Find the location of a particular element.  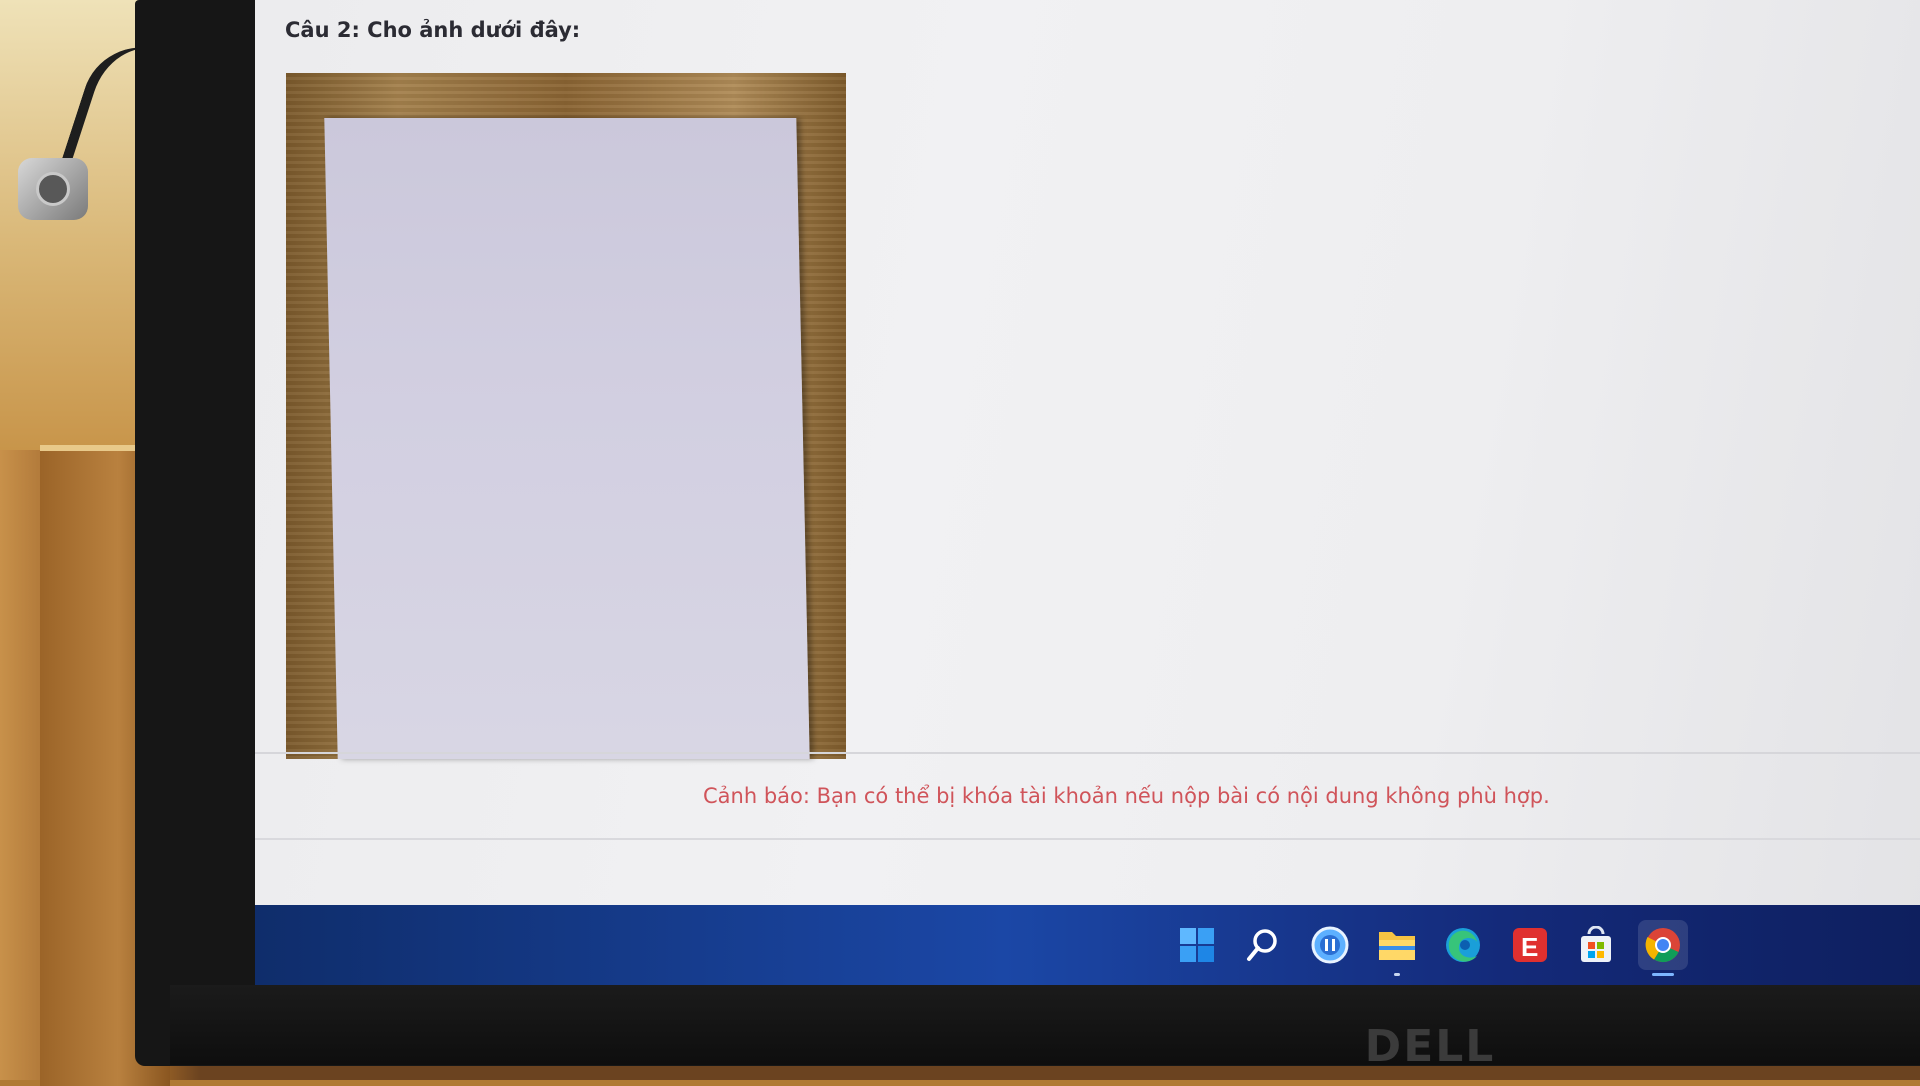

windows-start-icon is located at coordinates (1197, 945).